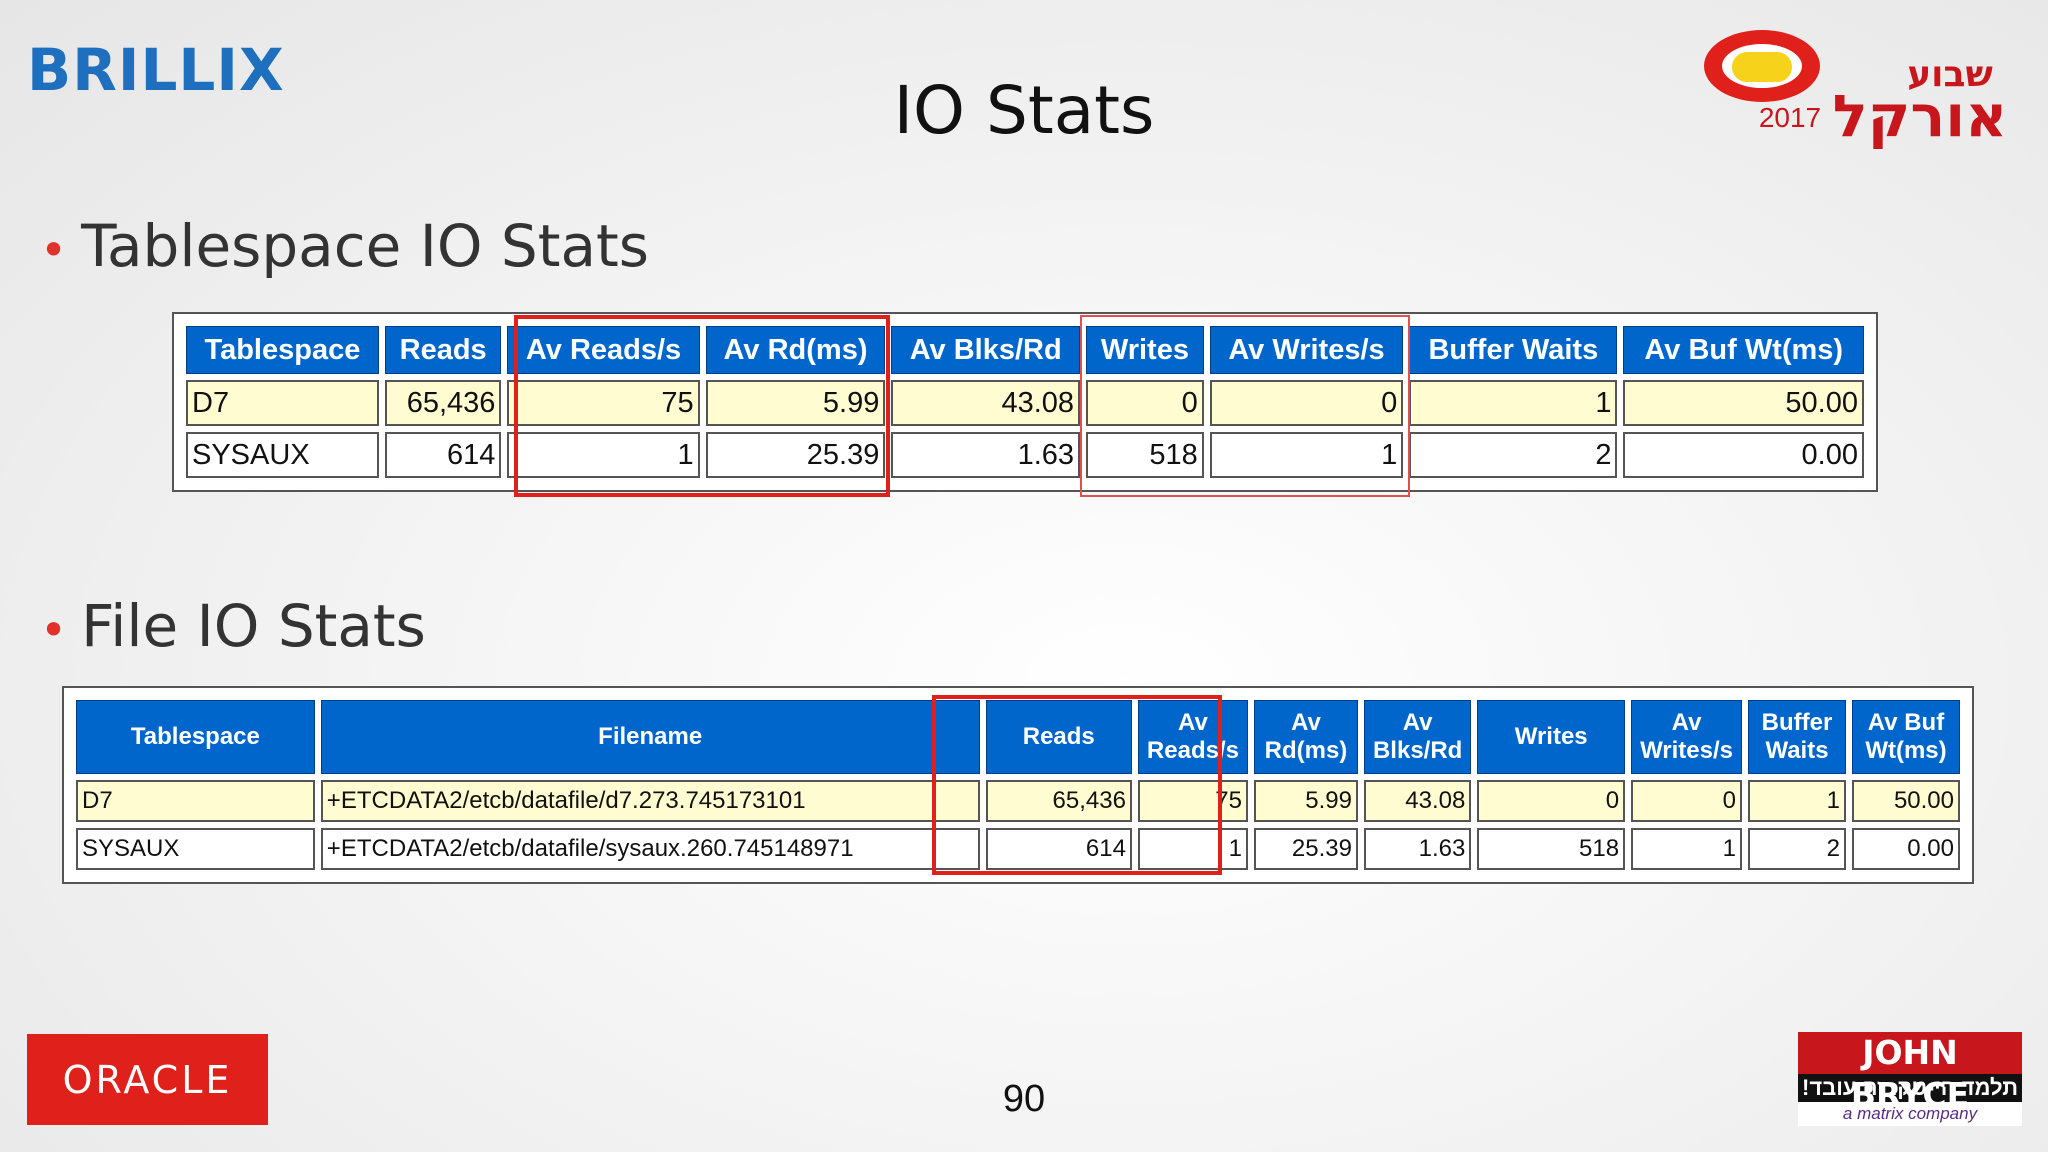  Describe the element at coordinates (443, 350) in the screenshot. I see `col-header: Reads` at that location.